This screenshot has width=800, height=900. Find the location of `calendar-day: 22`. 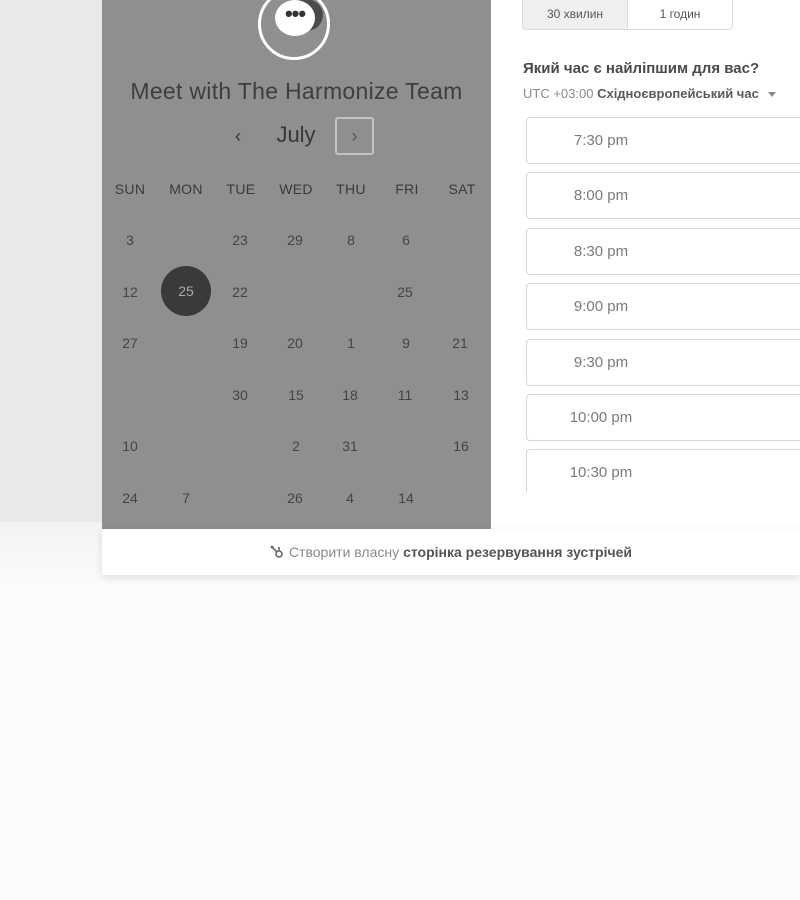

calendar-day: 22 is located at coordinates (240, 292).